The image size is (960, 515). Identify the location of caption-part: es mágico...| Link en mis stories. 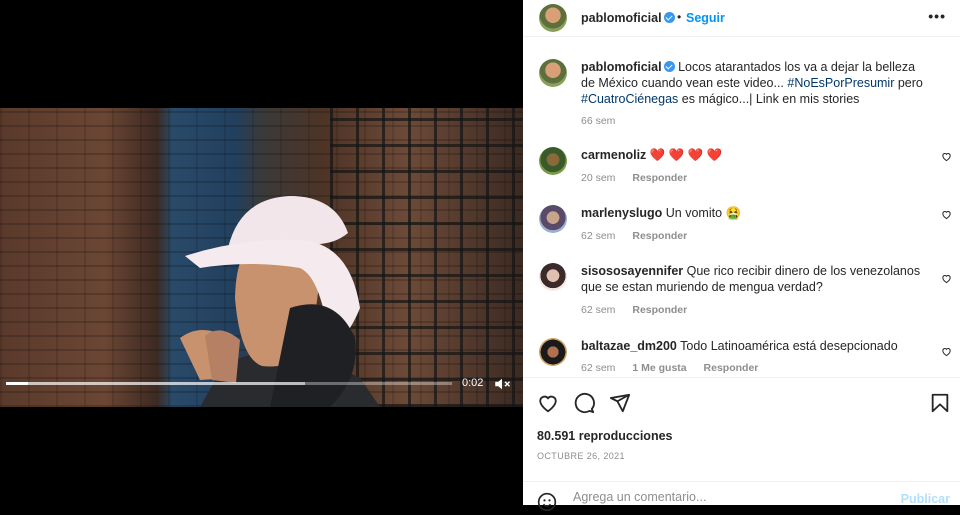
(770, 99).